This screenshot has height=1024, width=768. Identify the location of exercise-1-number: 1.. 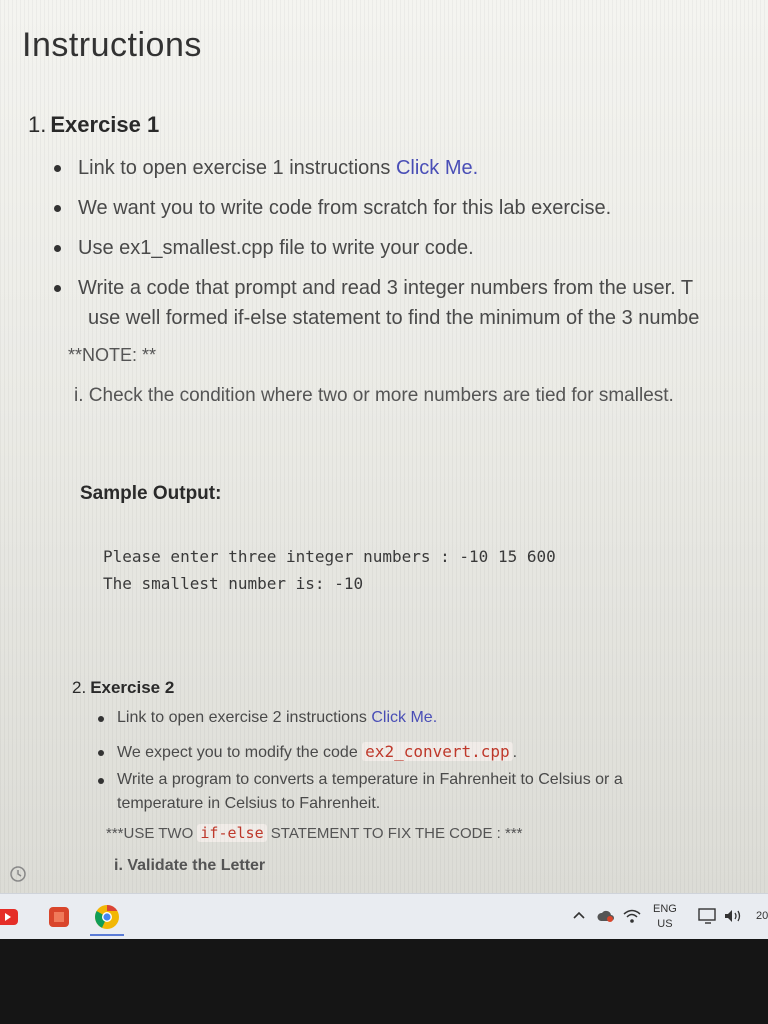
(37, 124).